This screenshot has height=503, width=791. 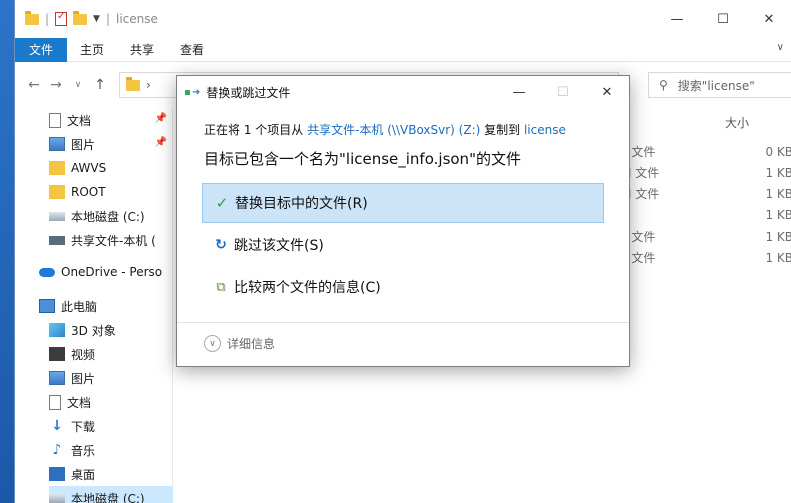 I want to click on nav-item-local-disk-c-selected: 本地磁盘 (C:), so click(x=111, y=494).